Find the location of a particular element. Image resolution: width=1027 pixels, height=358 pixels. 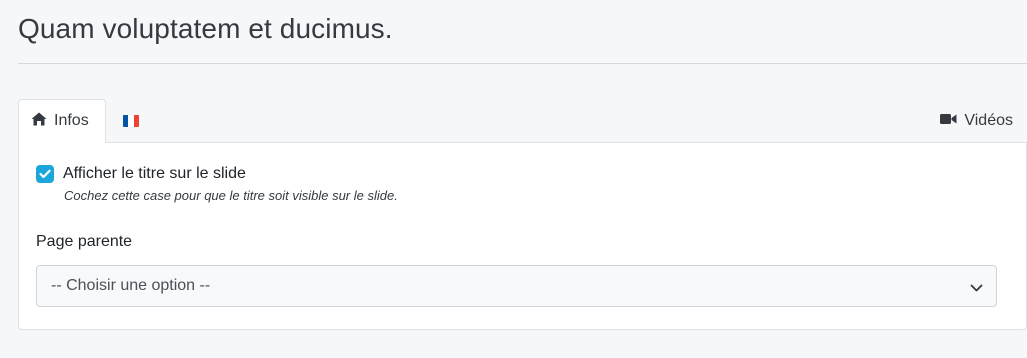

title-divider is located at coordinates (522, 63).